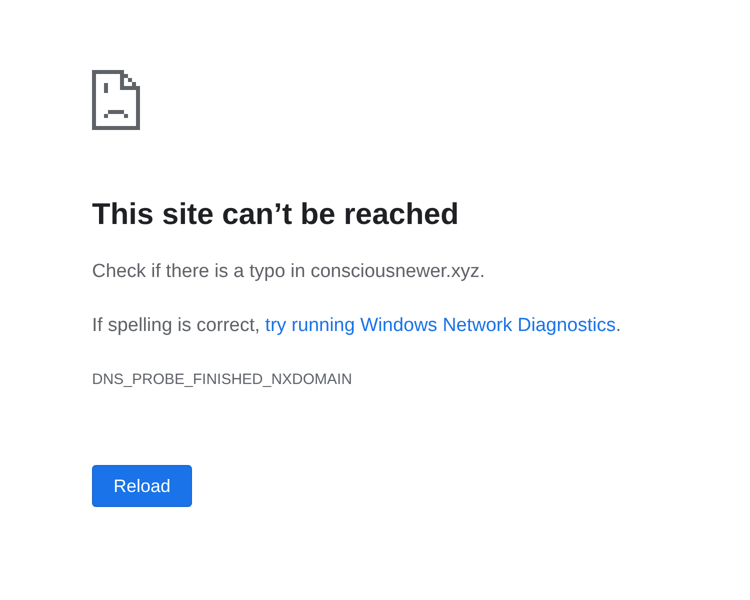  Describe the element at coordinates (116, 100) in the screenshot. I see `sad-page-icon` at that location.